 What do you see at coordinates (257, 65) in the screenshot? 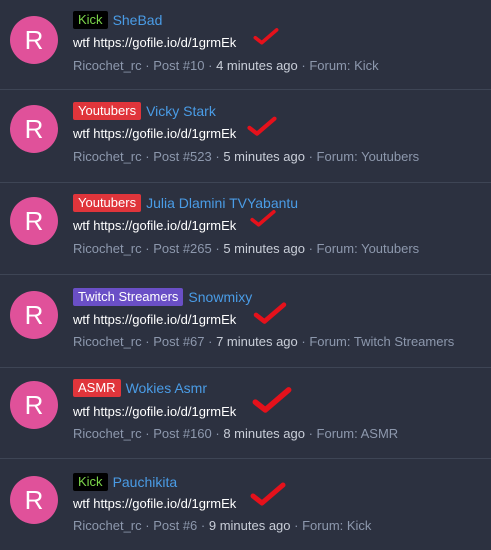
I see `post-time: 4 minutes ago` at bounding box center [257, 65].